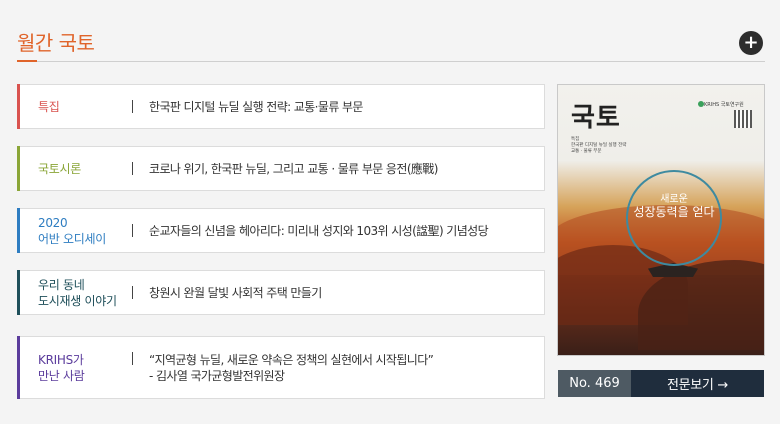  What do you see at coordinates (59, 168) in the screenshot?
I see `item-category: 국토시론` at bounding box center [59, 168].